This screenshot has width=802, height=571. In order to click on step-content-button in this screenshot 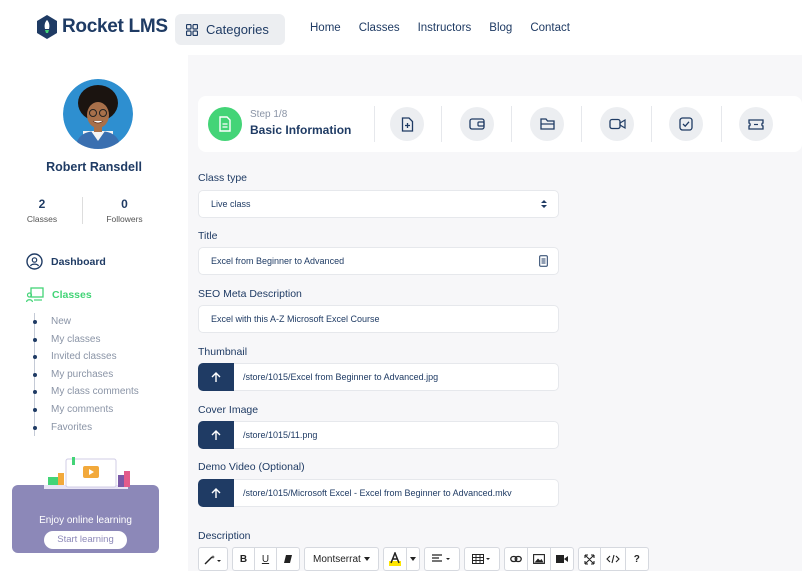, I will do `click(407, 124)`.